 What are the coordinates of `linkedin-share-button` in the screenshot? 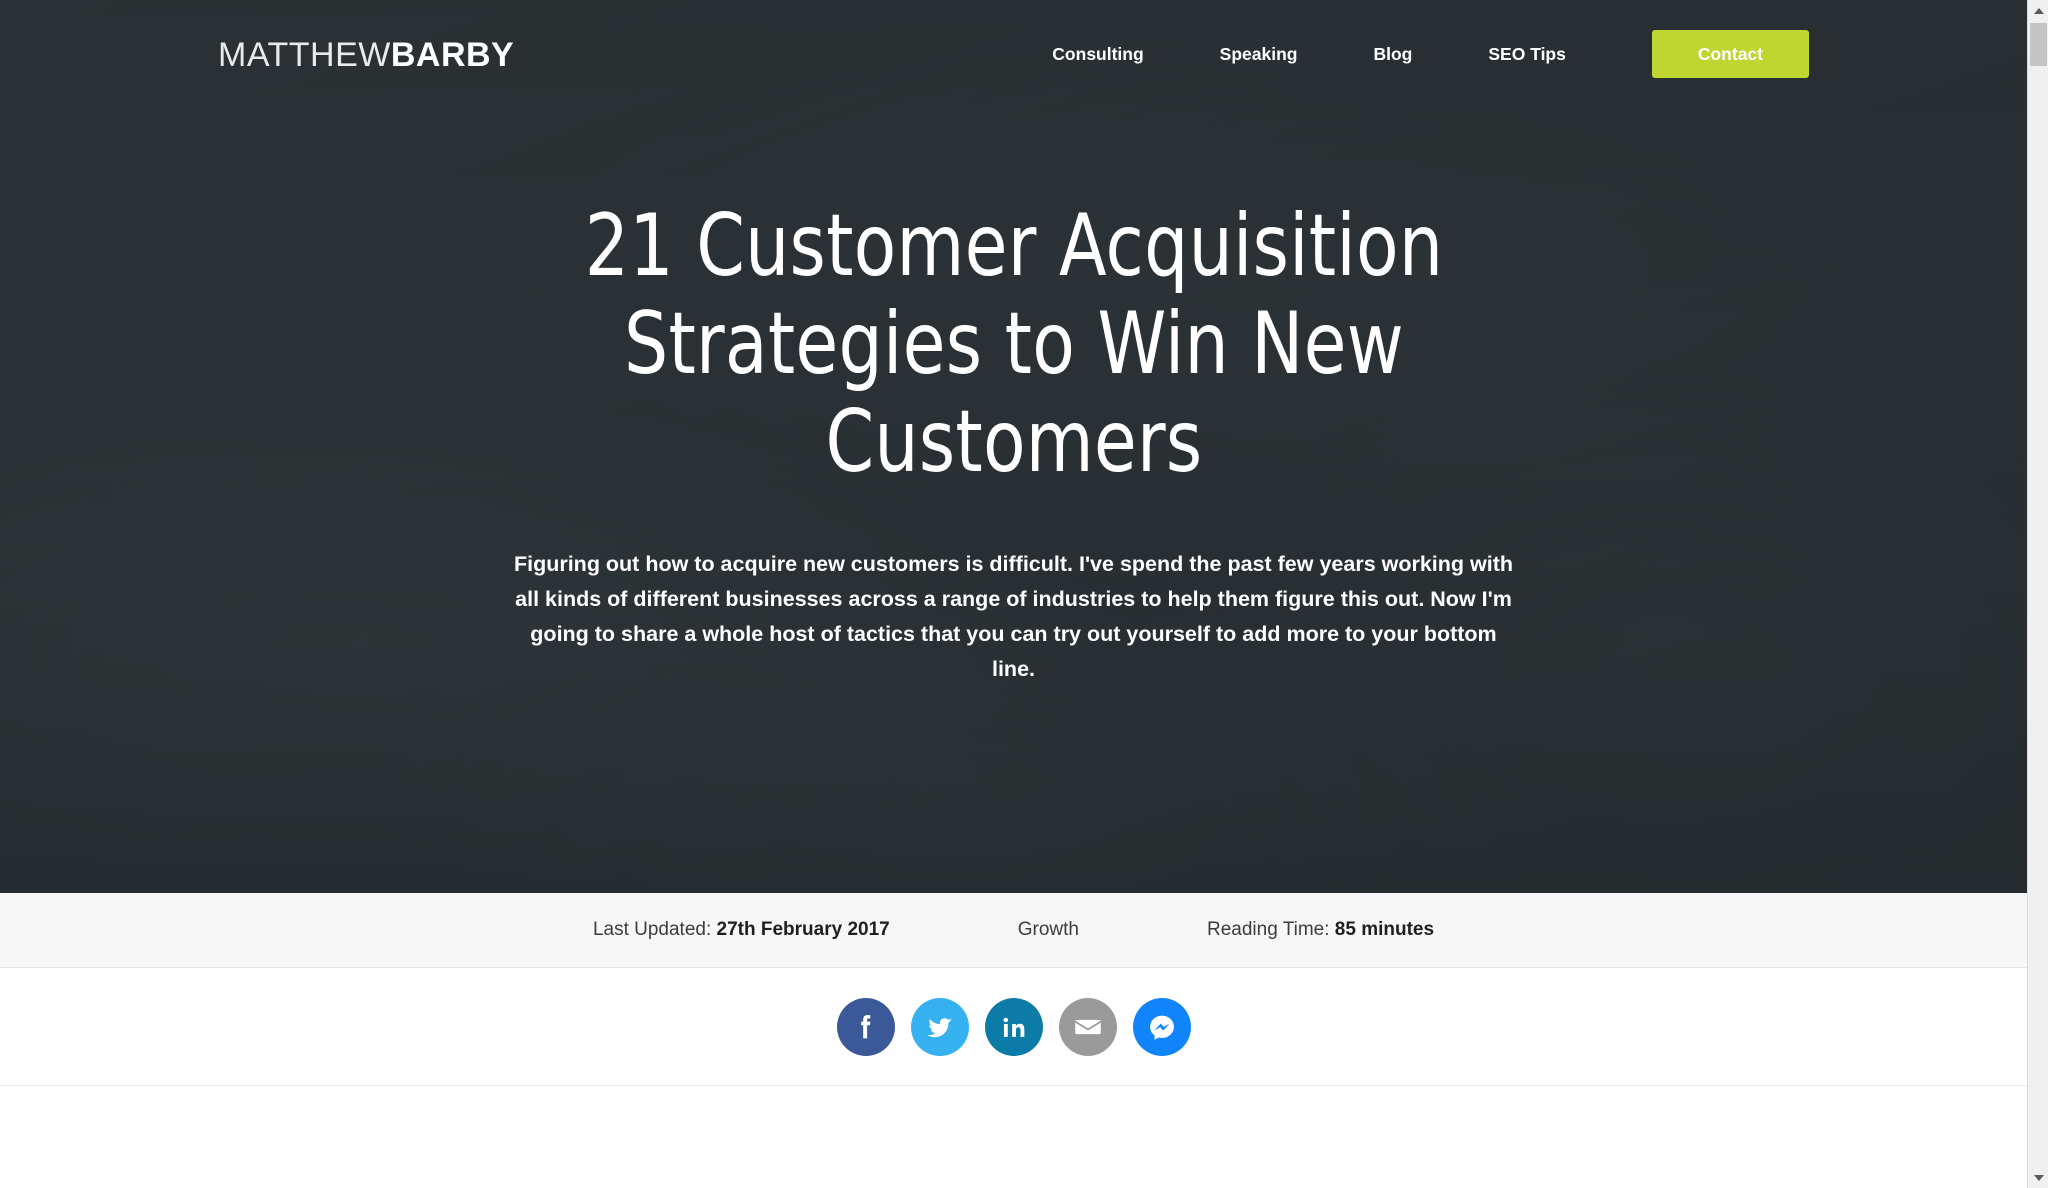 It's located at (1013, 1026).